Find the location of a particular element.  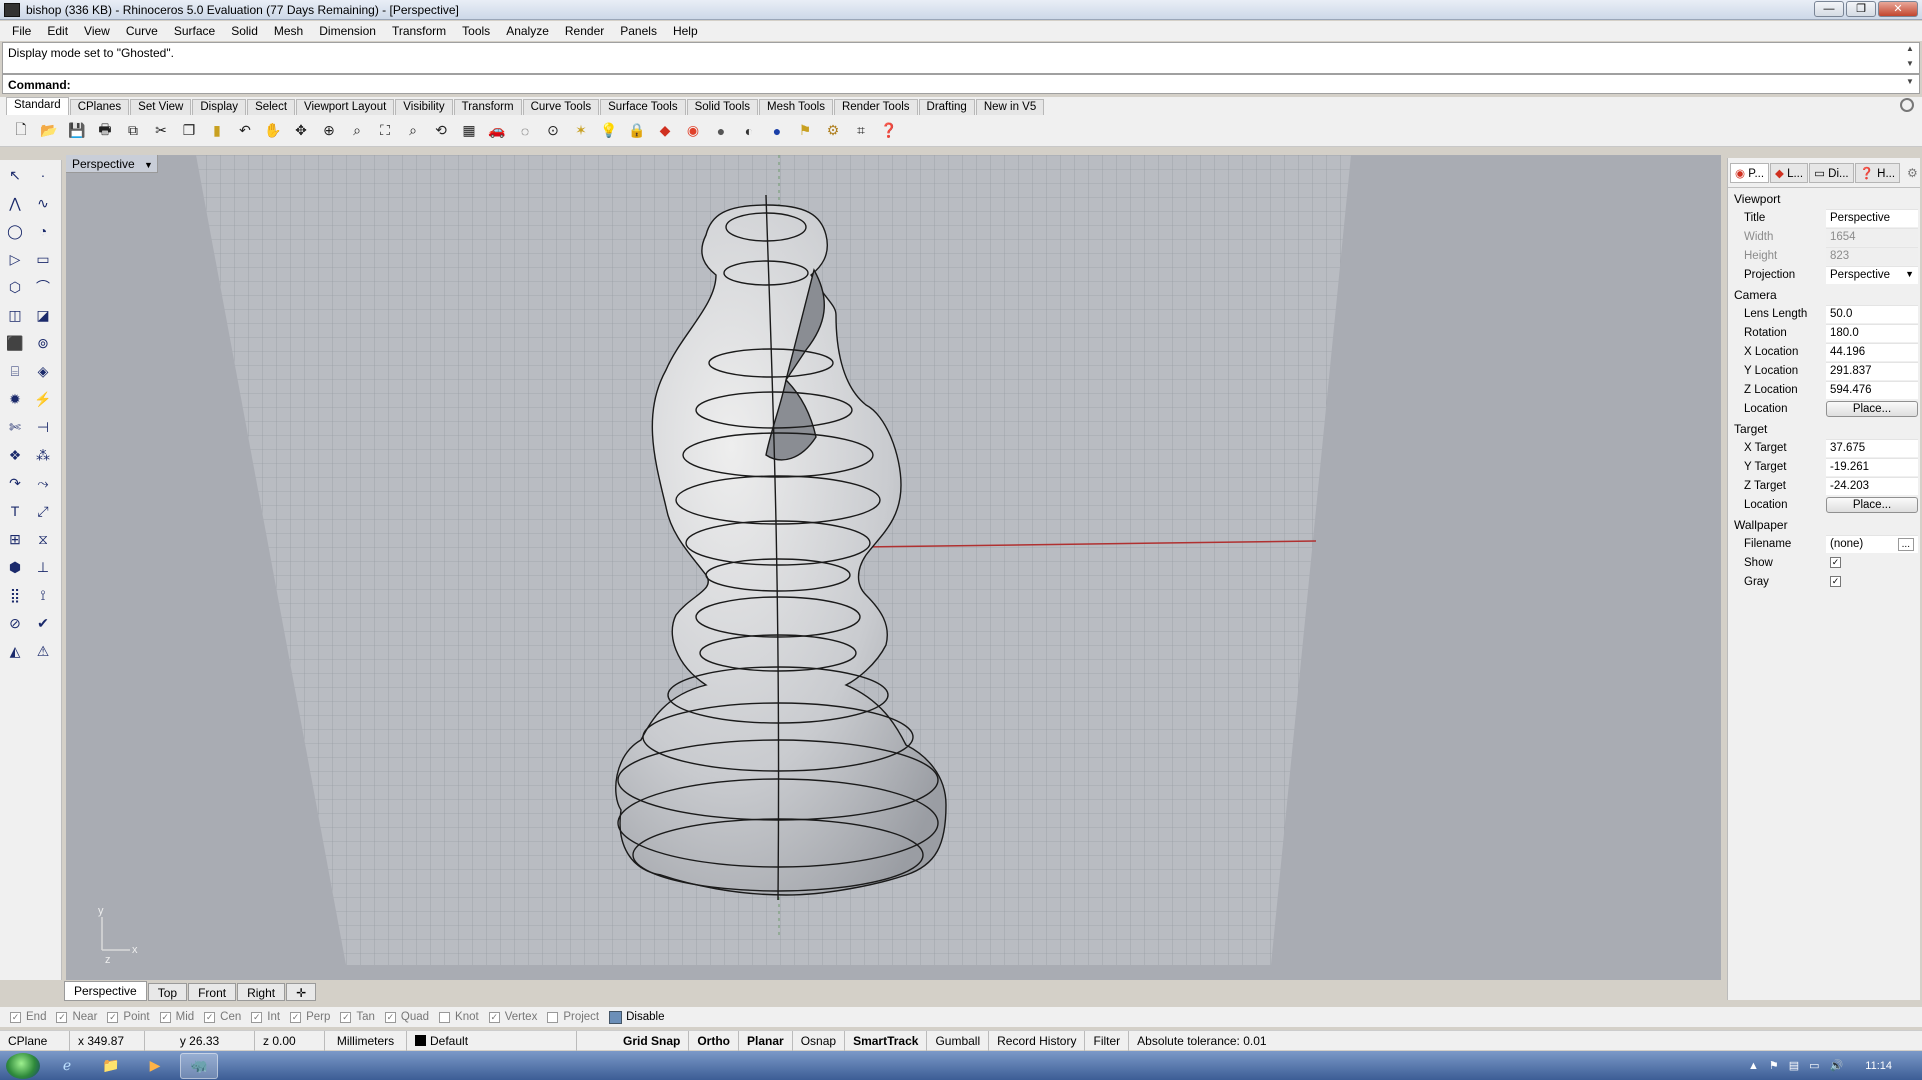

cplane-icon: ⊙ is located at coordinates (553, 131).